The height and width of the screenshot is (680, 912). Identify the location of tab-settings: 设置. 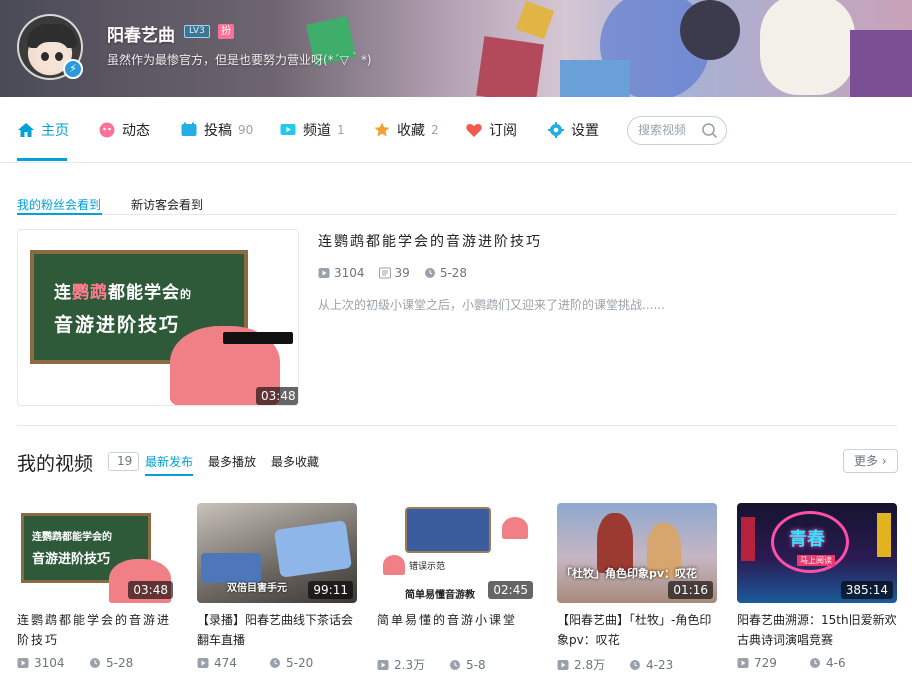
(573, 130).